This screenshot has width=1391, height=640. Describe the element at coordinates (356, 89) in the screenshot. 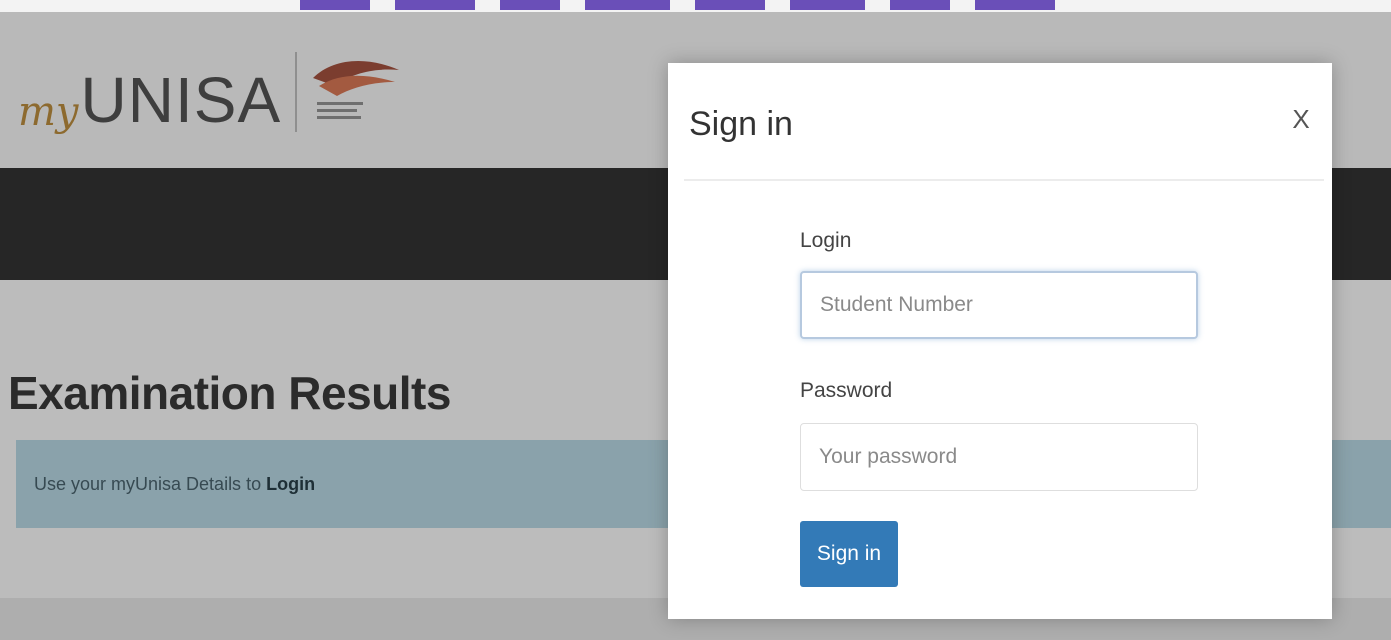

I see `unisa-emblem-icon` at that location.